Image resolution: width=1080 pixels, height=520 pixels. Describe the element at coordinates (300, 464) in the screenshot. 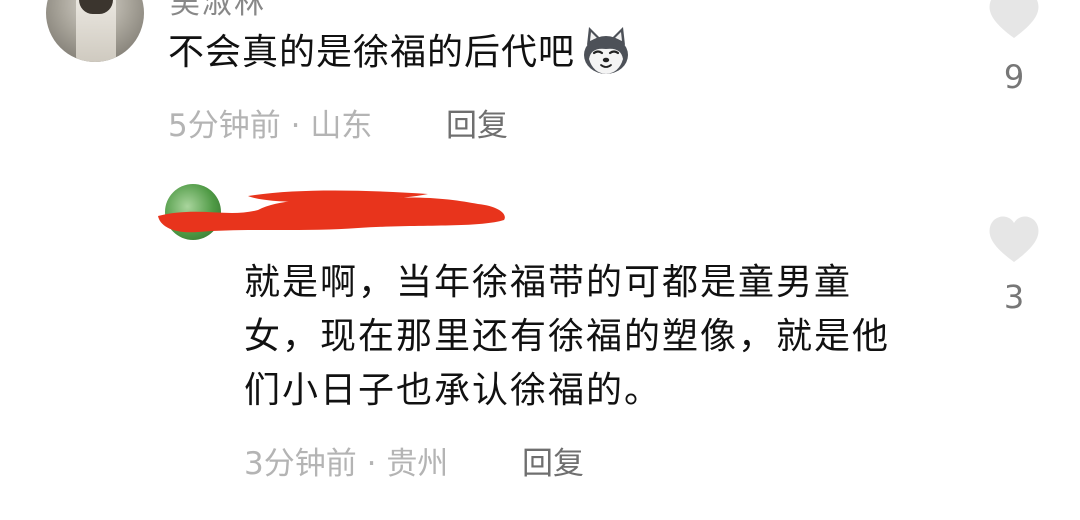

I see `comment-time: 3分钟前` at that location.